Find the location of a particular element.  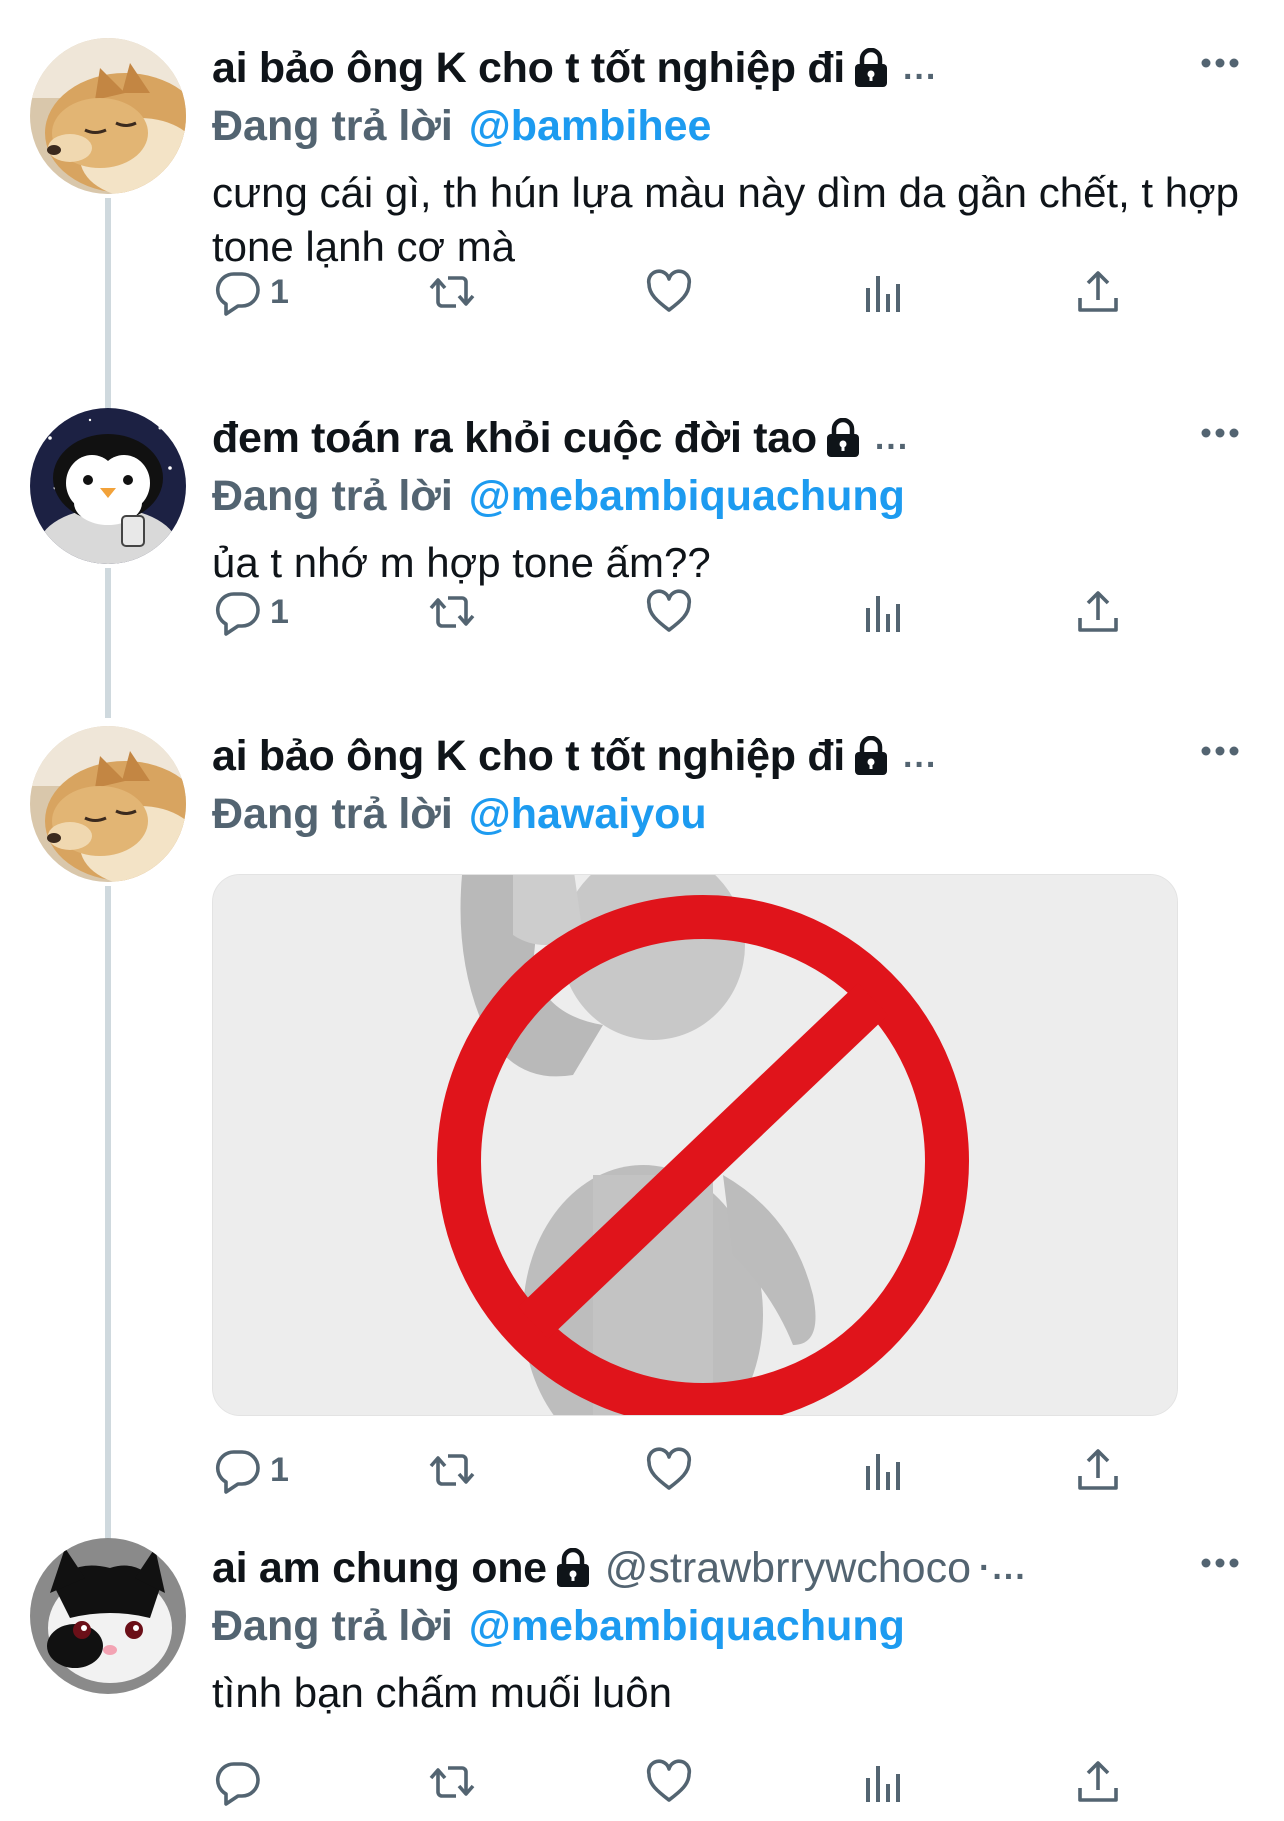

reply-button is located at coordinates (242, 1782).